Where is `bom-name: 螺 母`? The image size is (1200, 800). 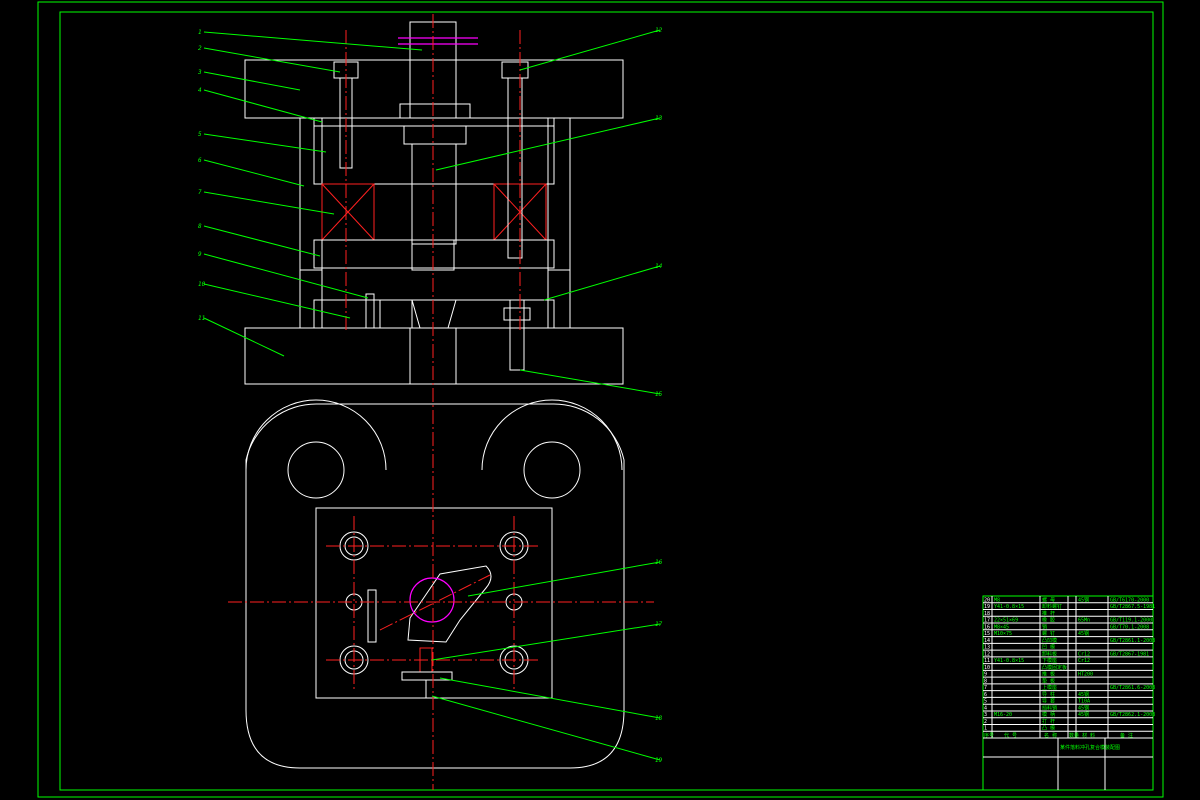 bom-name: 螺 母 is located at coordinates (1048, 599).